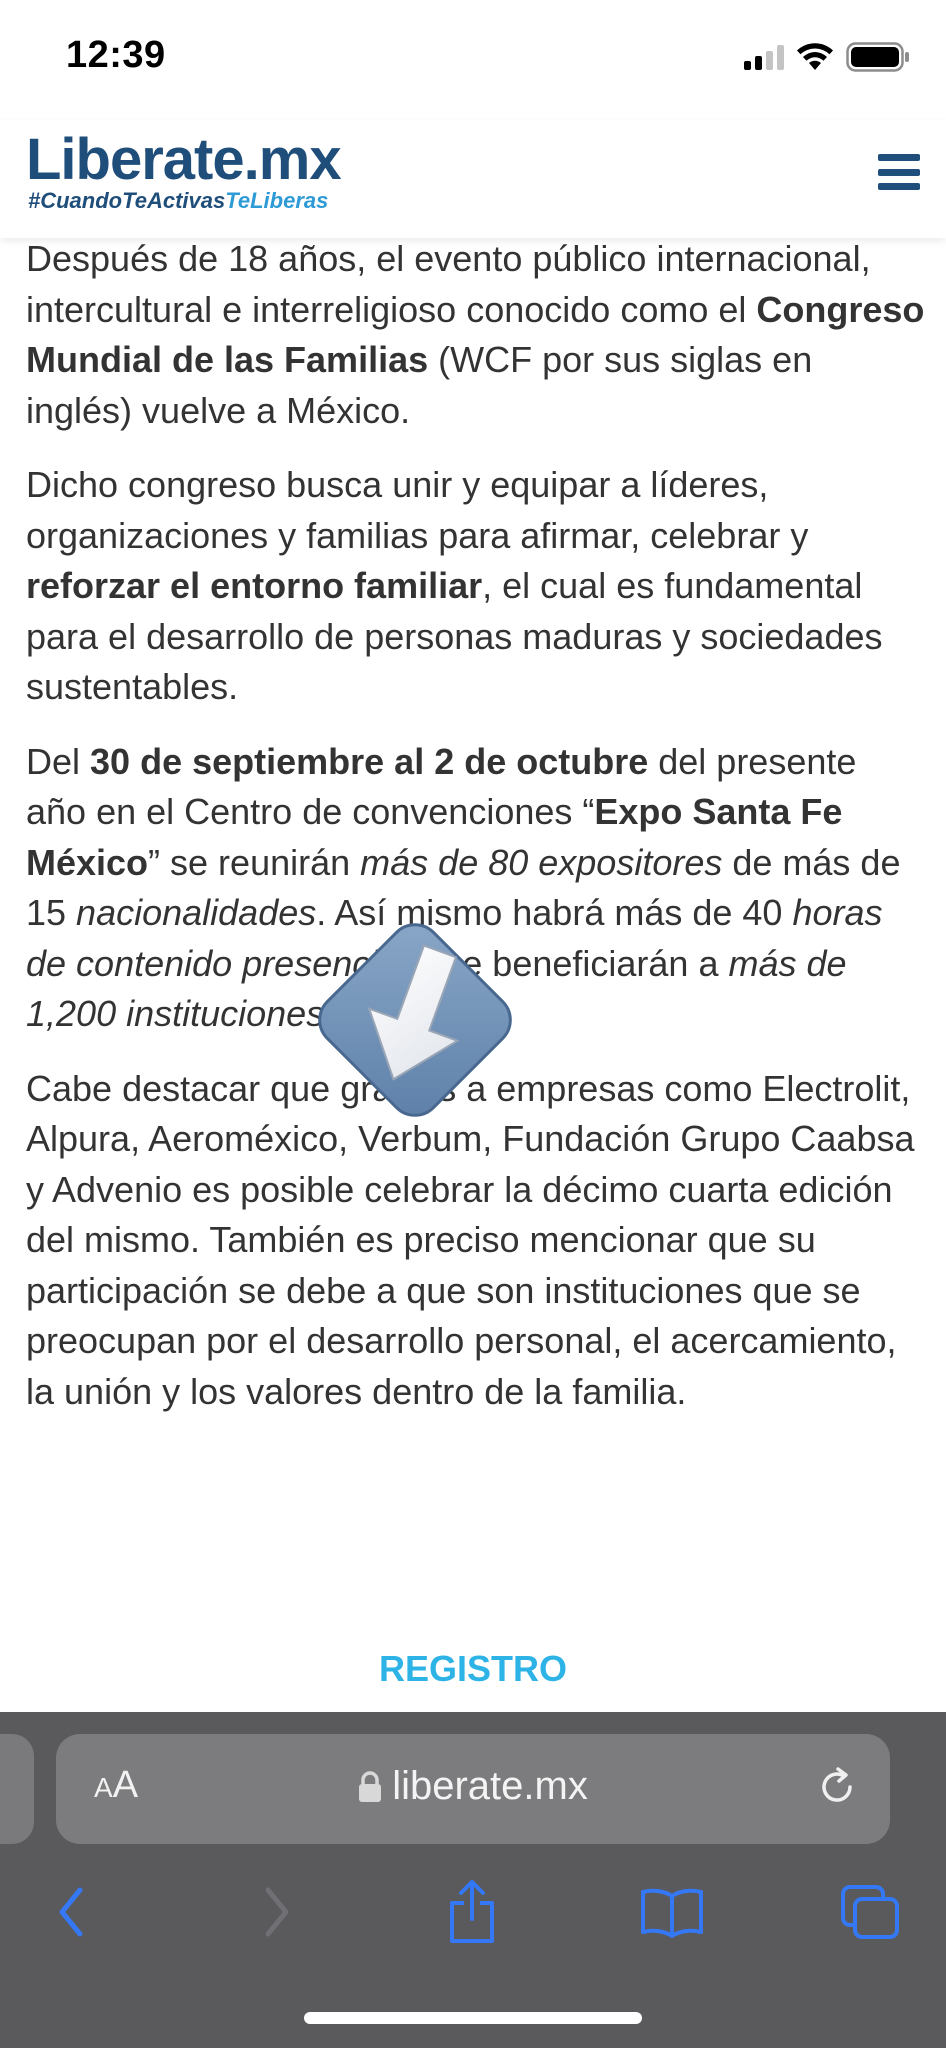 The width and height of the screenshot is (946, 2048). I want to click on share-button, so click(472, 1912).